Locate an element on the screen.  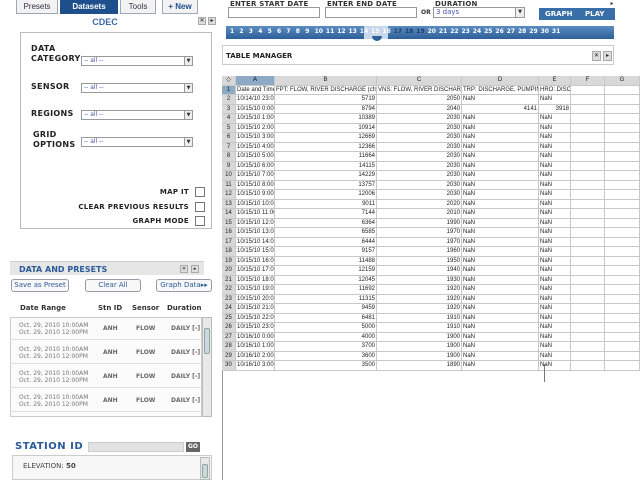
row-number: 9 is located at coordinates (229, 166).